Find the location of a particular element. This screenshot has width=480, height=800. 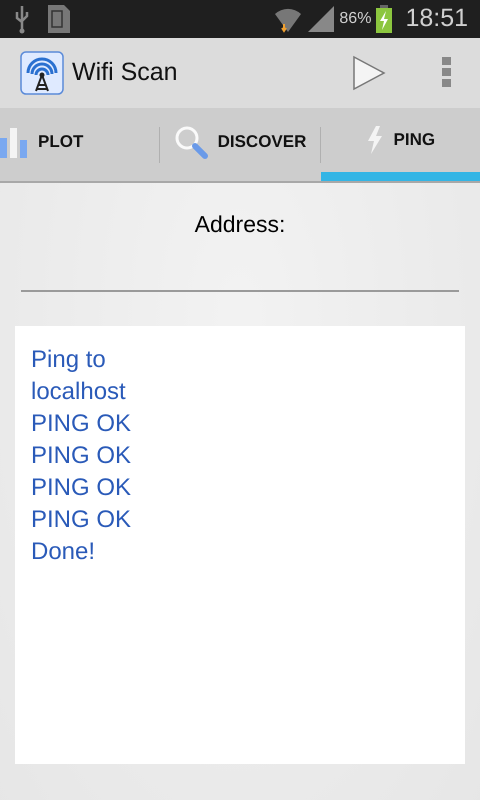

battery-charging-icon is located at coordinates (384, 19).